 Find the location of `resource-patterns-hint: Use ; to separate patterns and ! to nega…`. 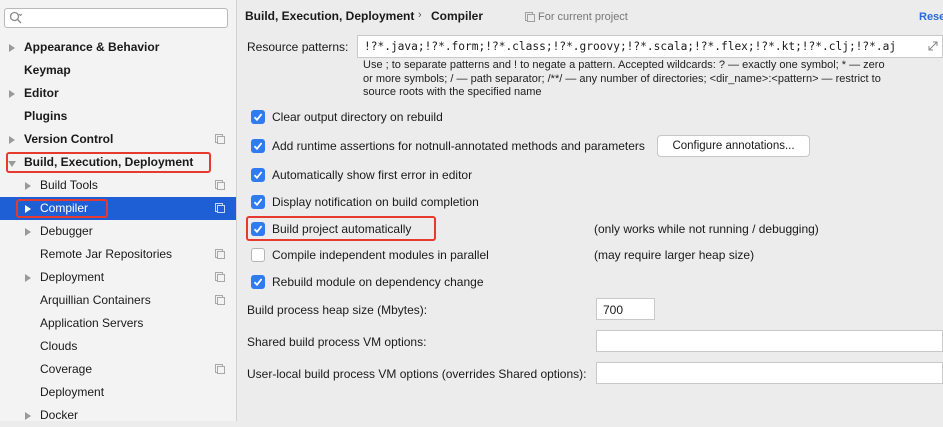

resource-patterns-hint: Use ; to separate patterns and ! to nega… is located at coordinates (650, 79).